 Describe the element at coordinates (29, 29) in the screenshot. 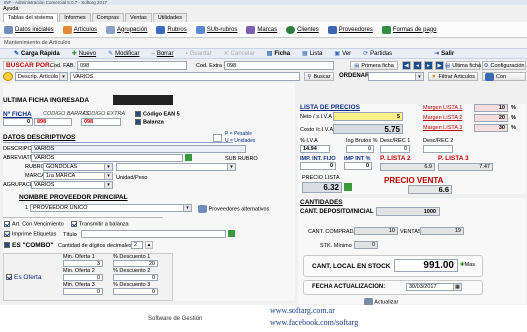

I see `ribbon-datos: Datos iniciales` at that location.